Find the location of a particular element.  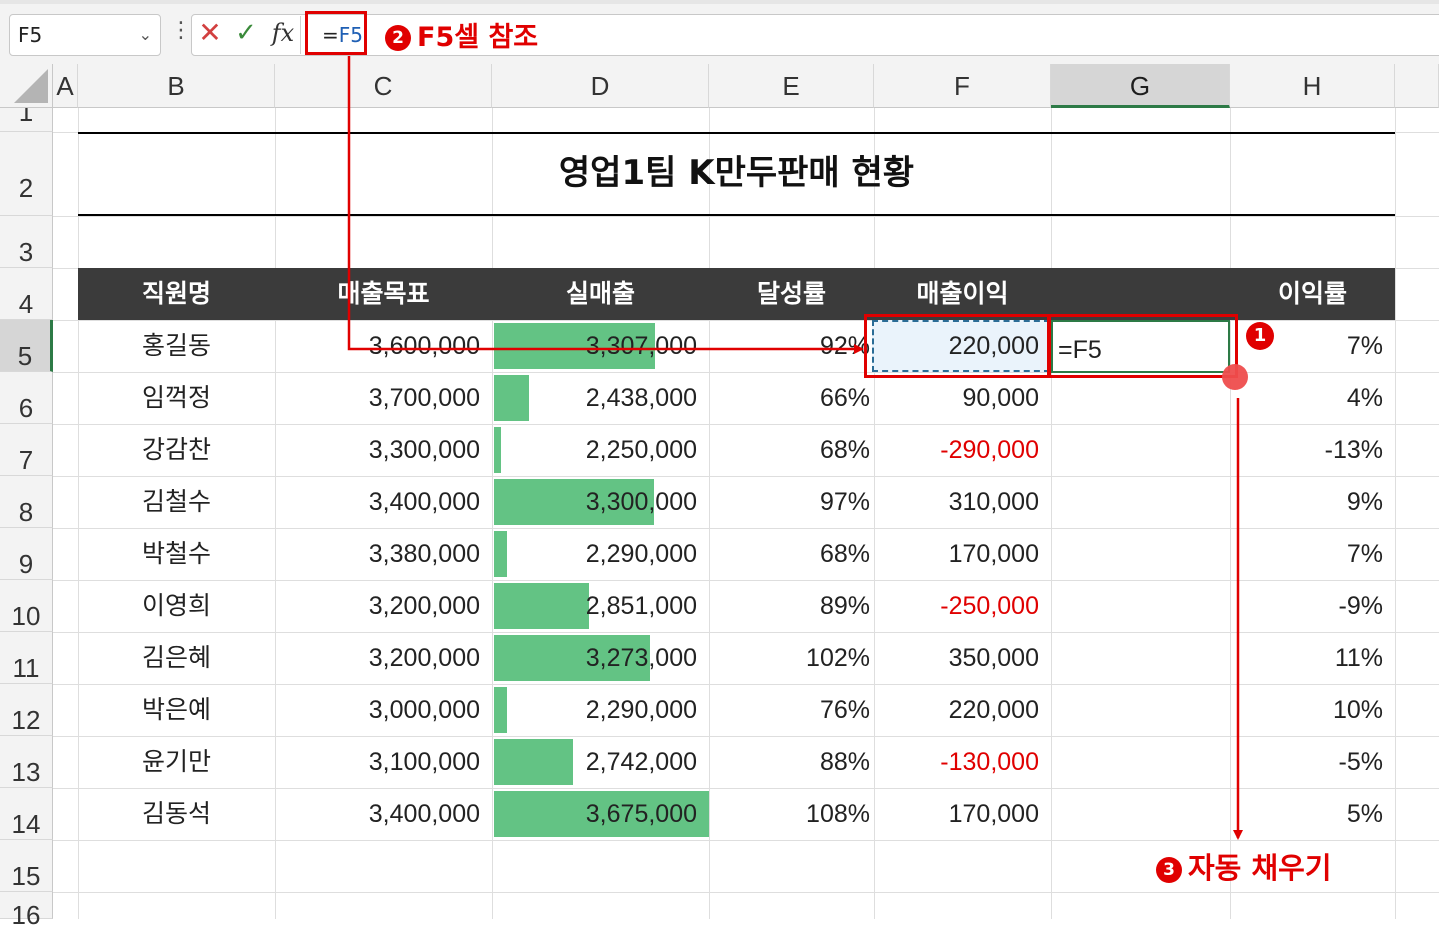

annotation-step3: 3 자동 채우기 is located at coordinates (1244, 868).